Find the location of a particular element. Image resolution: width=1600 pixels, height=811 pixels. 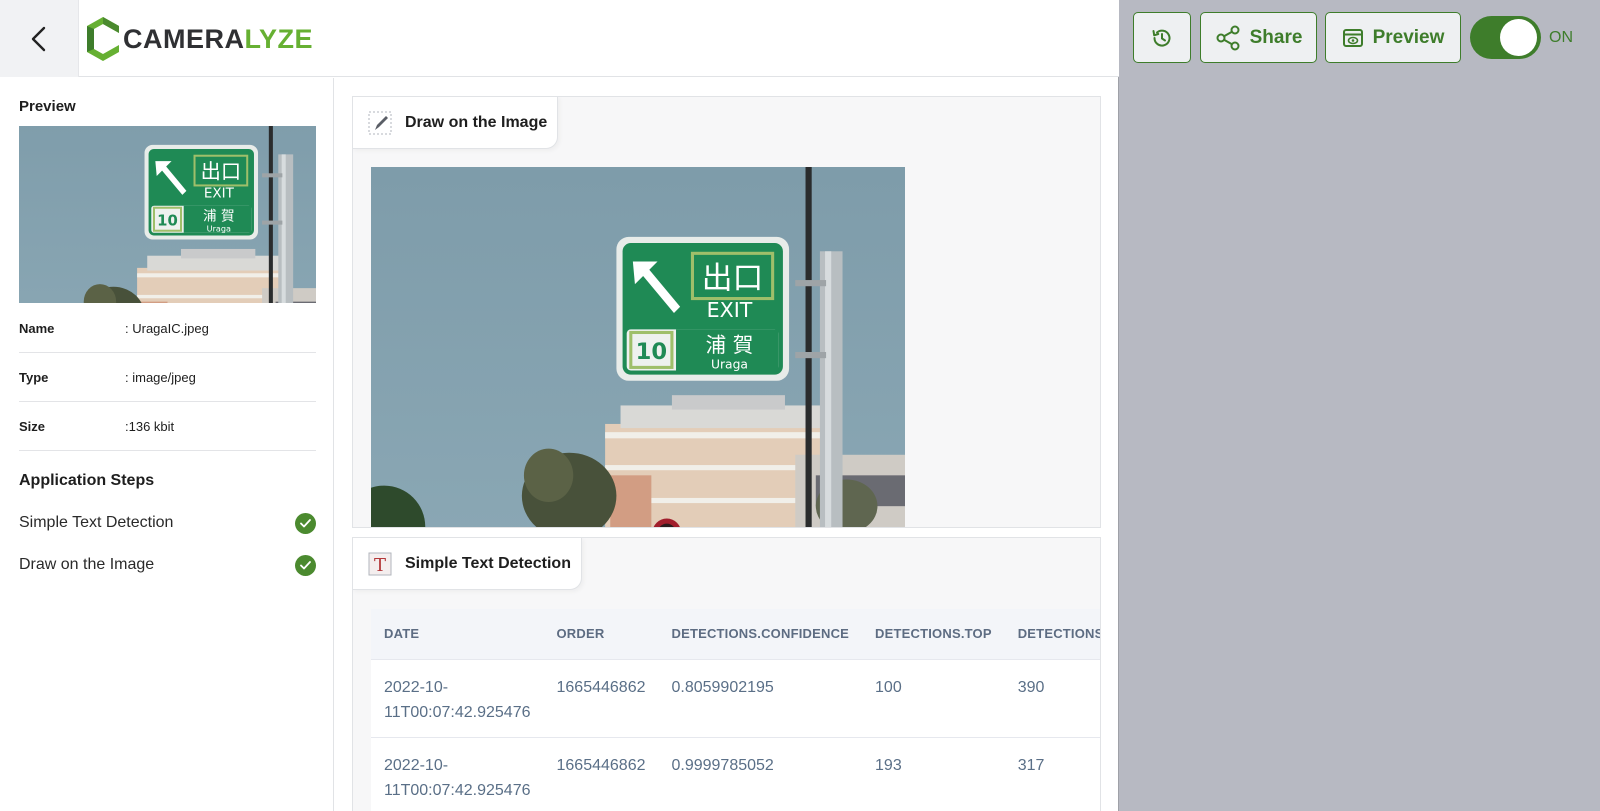

step-label: Simple Text Detection is located at coordinates (96, 522).